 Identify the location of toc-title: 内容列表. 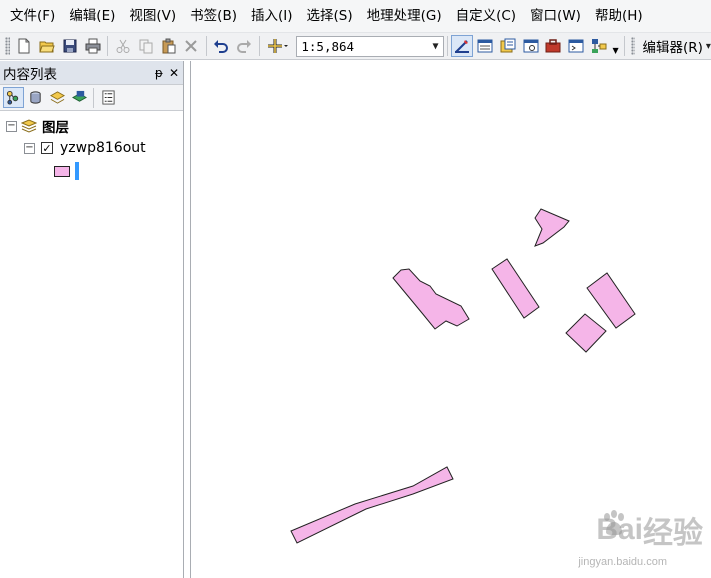
(30, 74).